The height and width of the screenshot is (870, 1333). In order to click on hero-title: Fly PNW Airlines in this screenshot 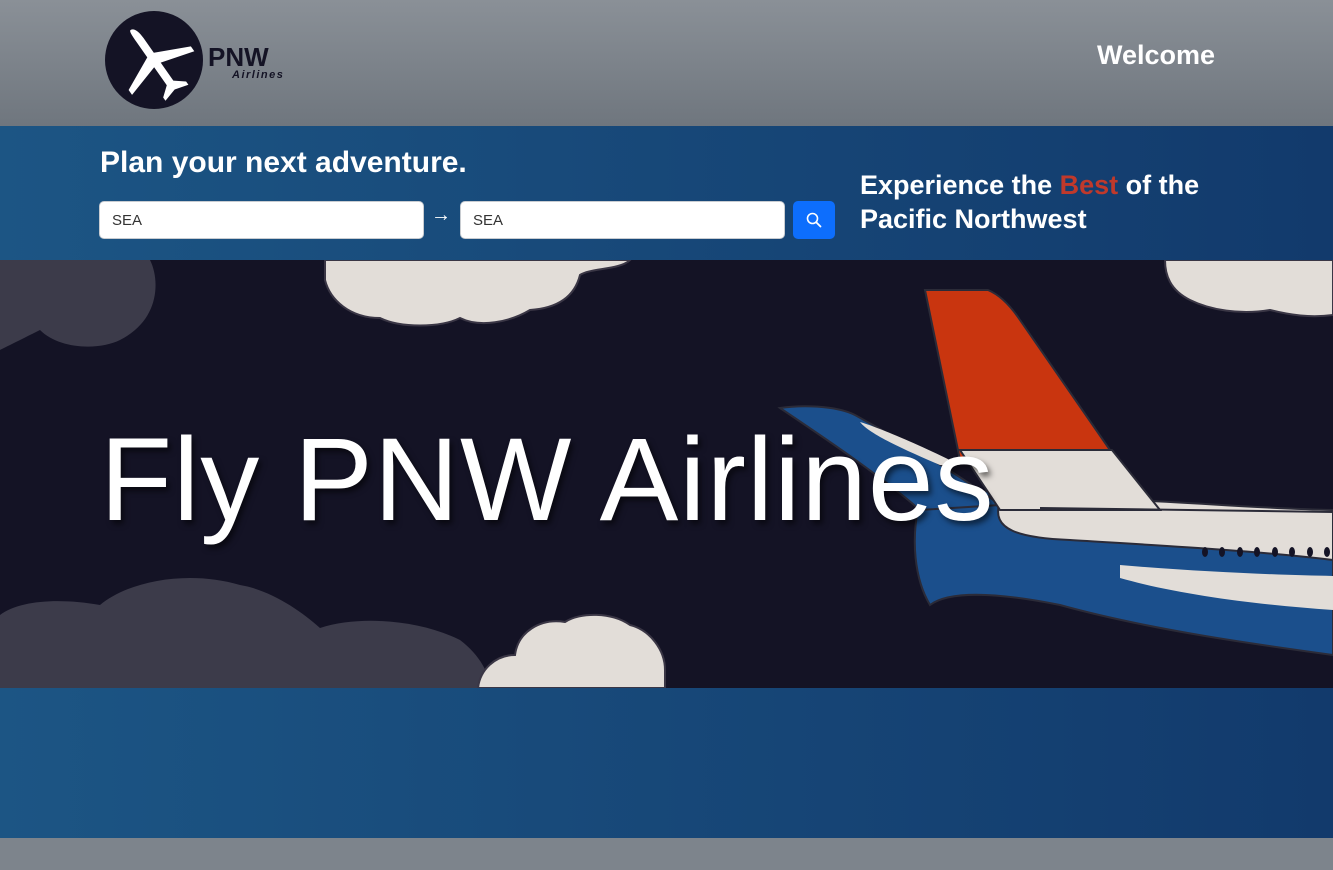, I will do `click(547, 480)`.